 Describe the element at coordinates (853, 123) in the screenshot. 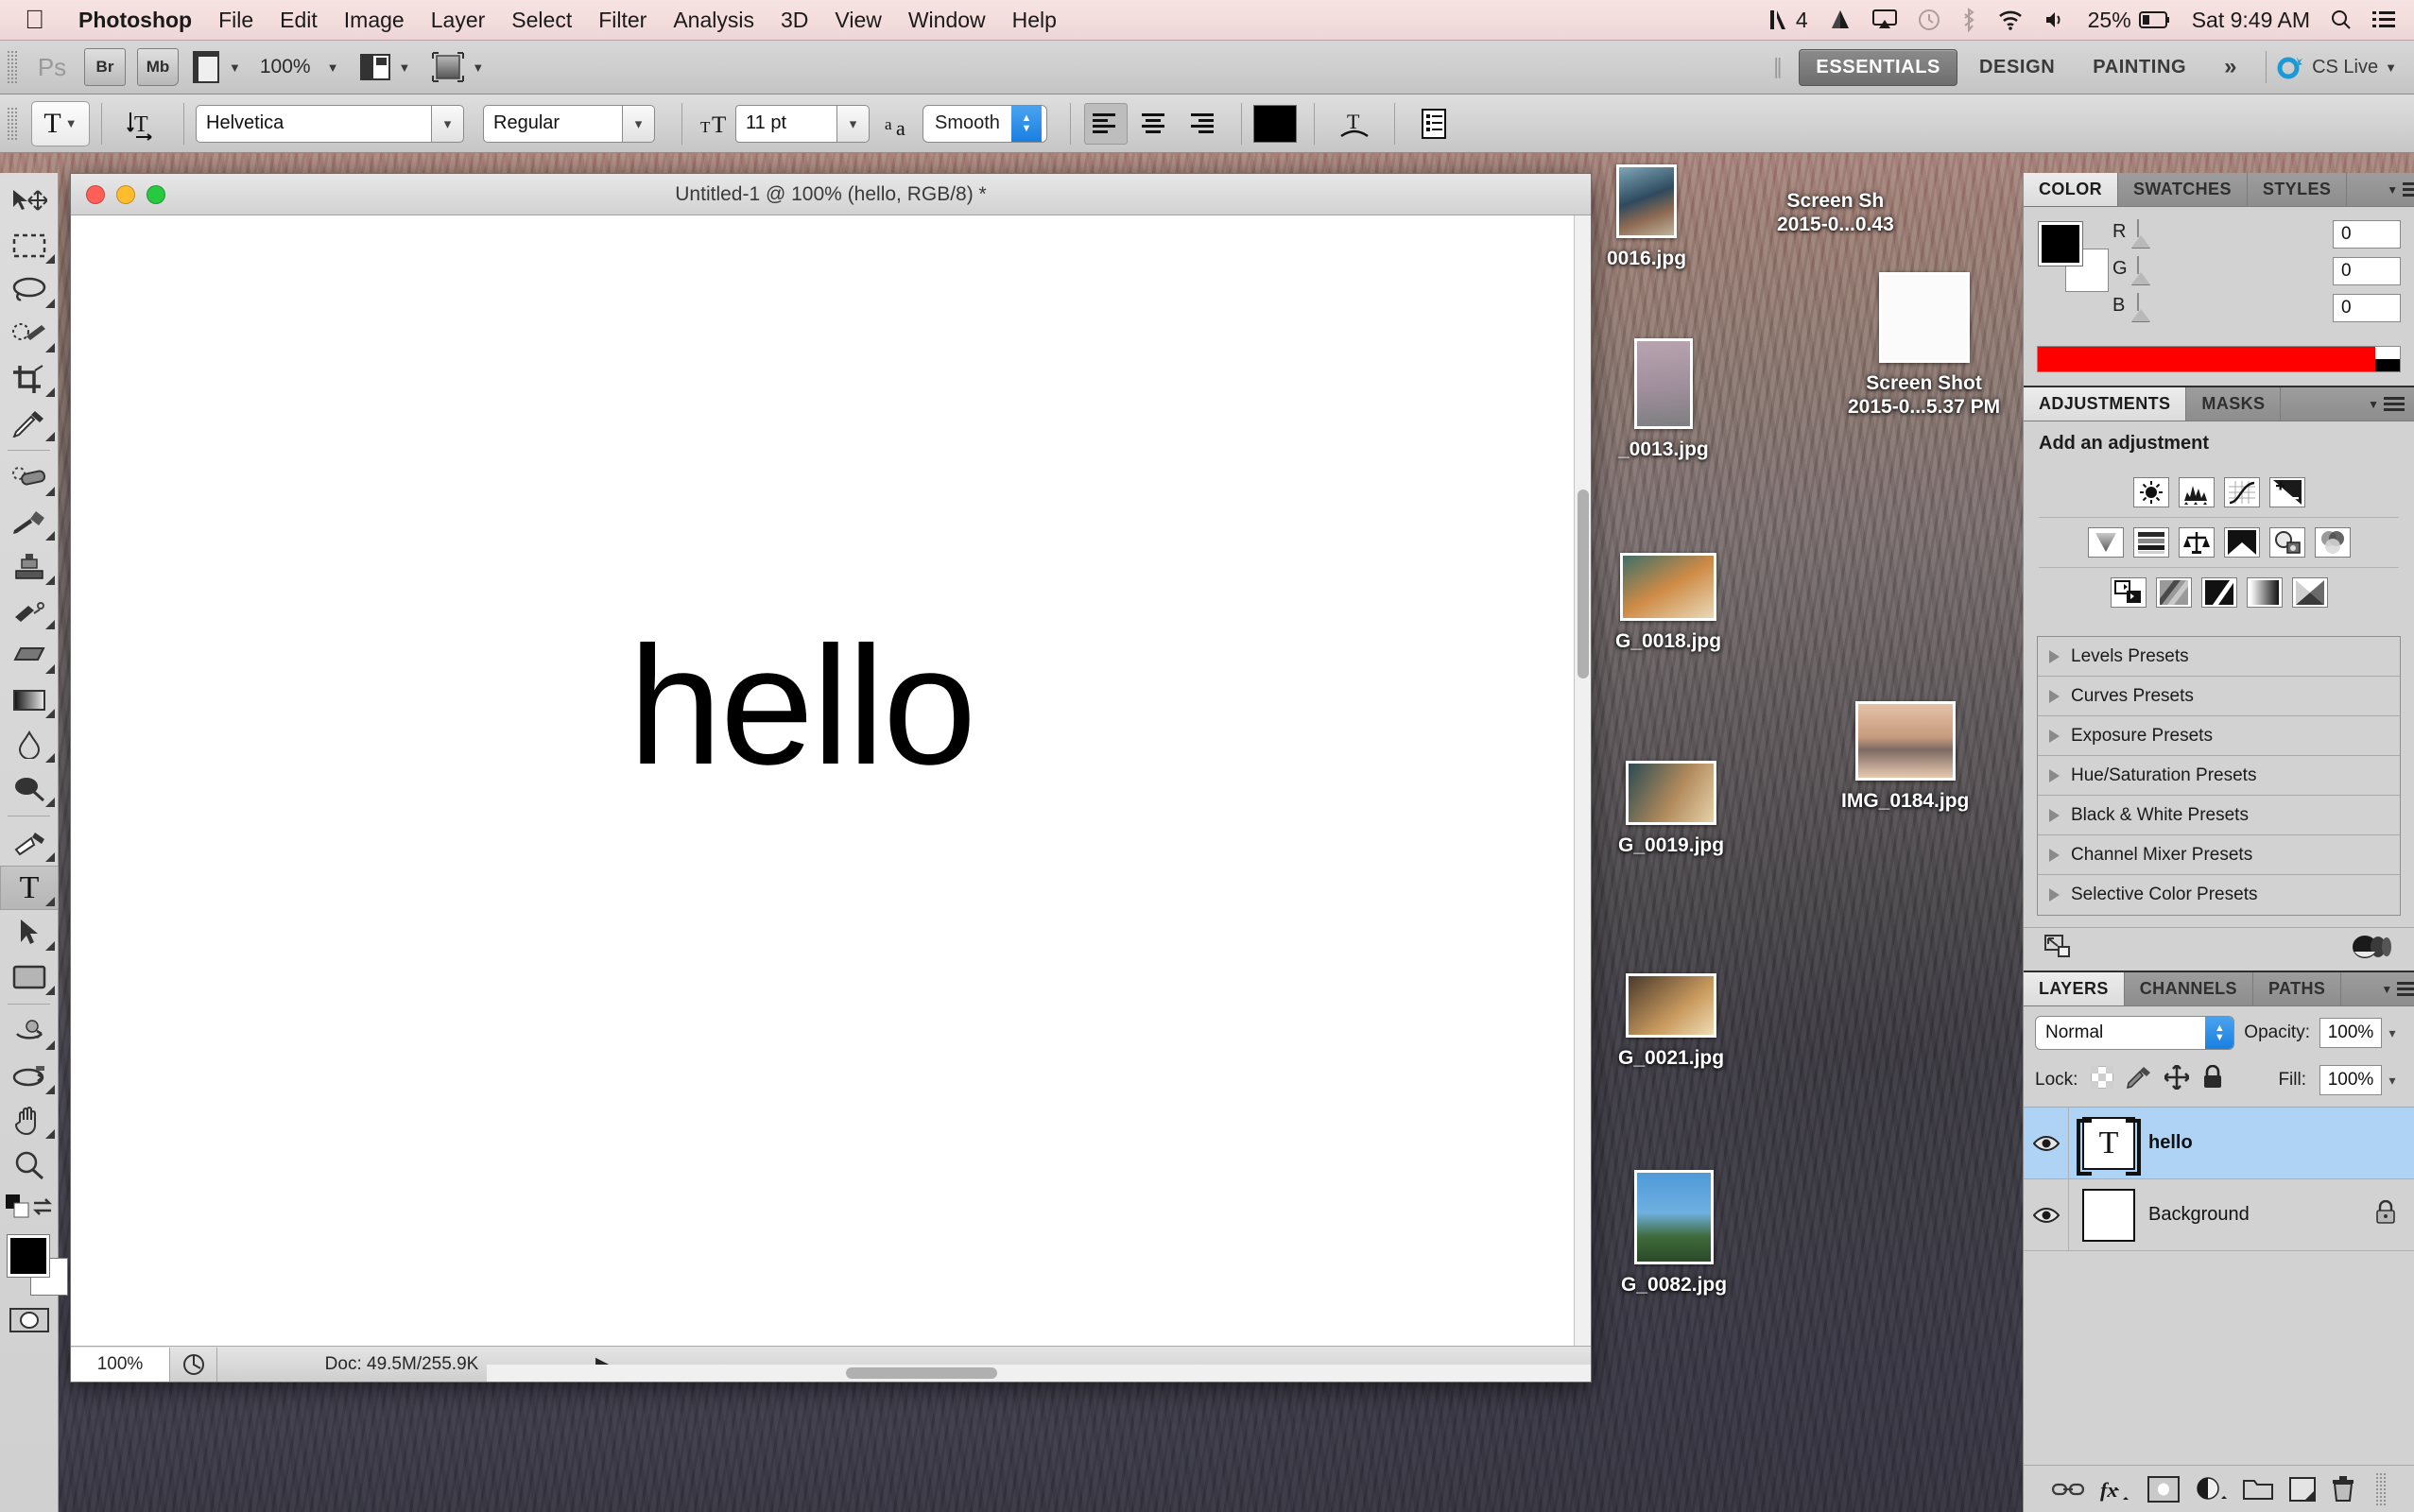

I see `font-size-dropdown: ▾` at that location.